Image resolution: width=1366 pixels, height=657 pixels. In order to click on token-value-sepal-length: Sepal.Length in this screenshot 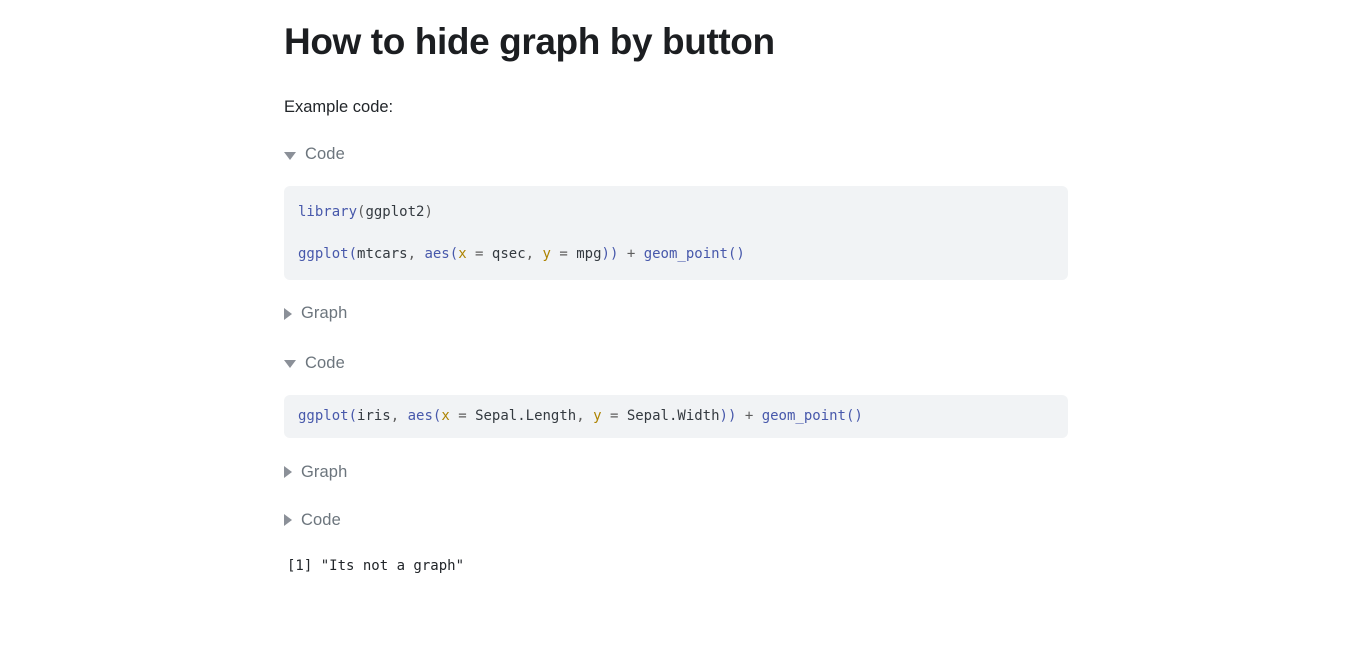, I will do `click(526, 416)`.